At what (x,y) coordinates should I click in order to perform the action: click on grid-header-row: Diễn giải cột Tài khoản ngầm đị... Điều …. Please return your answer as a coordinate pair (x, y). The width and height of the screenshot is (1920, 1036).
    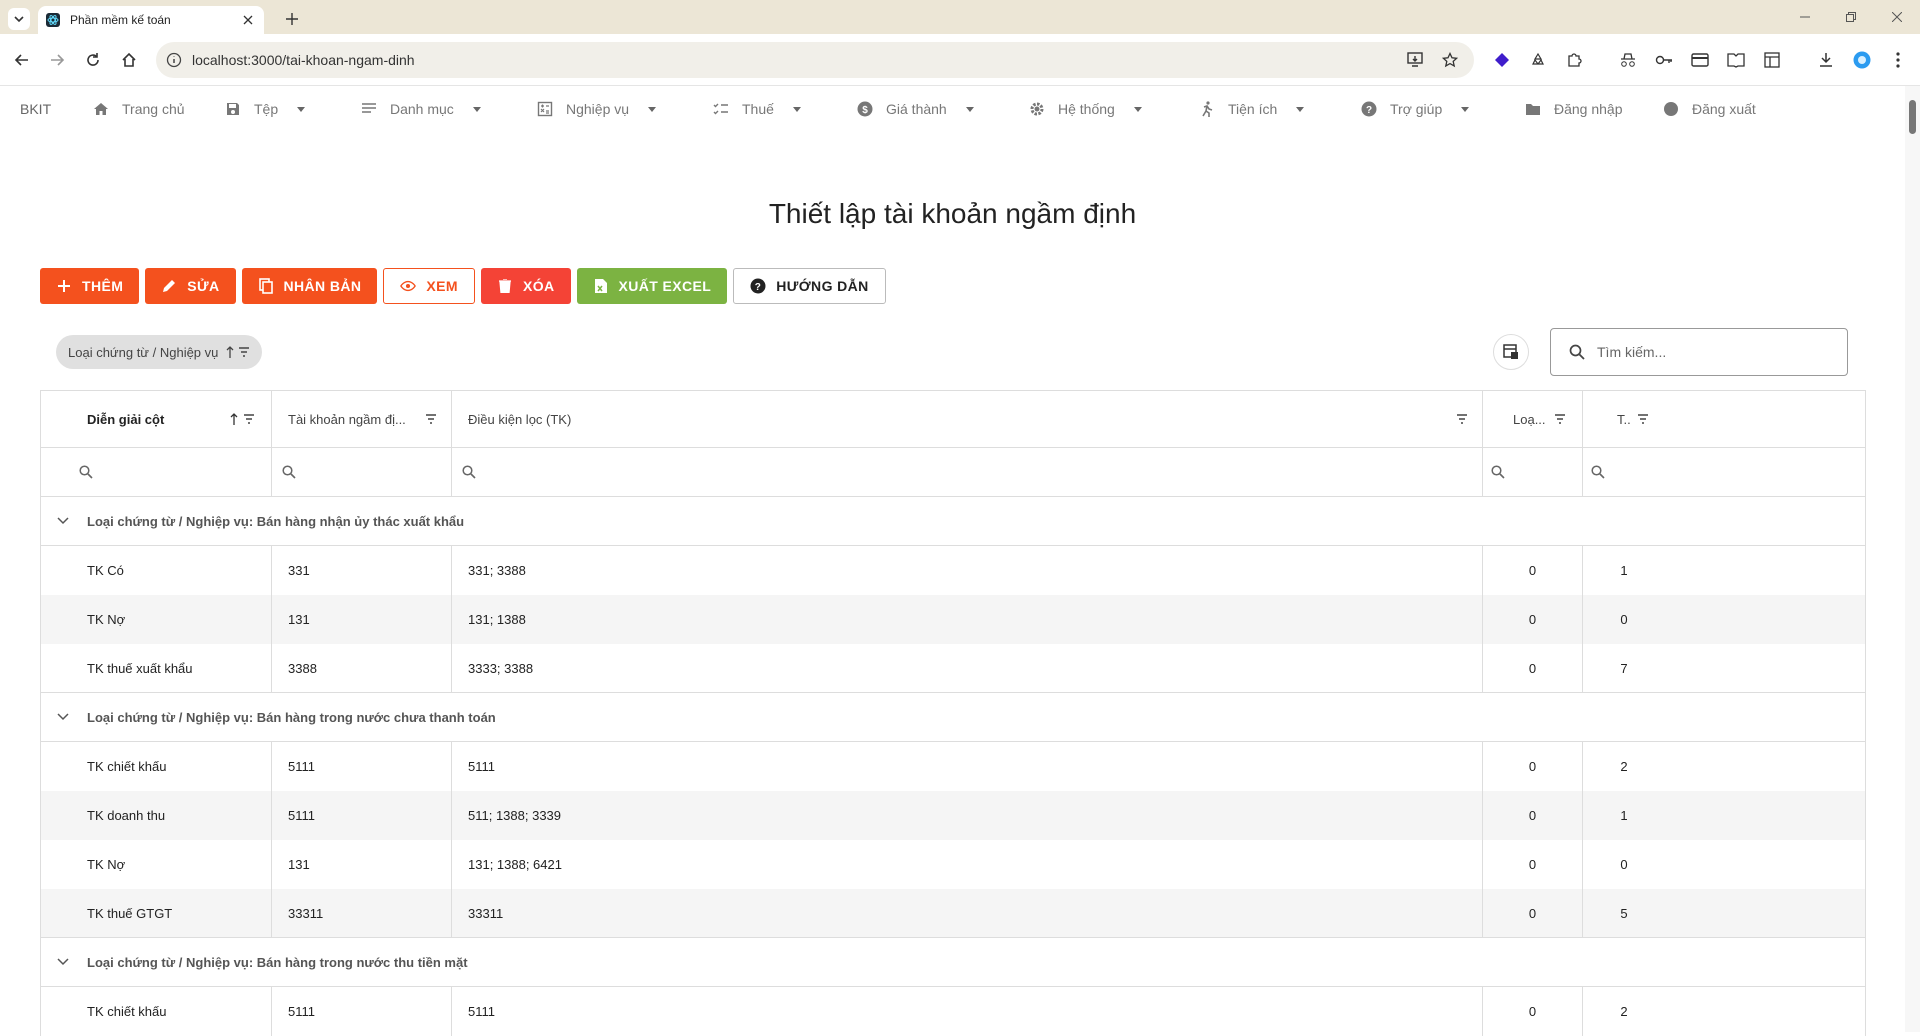
    Looking at the image, I should click on (953, 419).